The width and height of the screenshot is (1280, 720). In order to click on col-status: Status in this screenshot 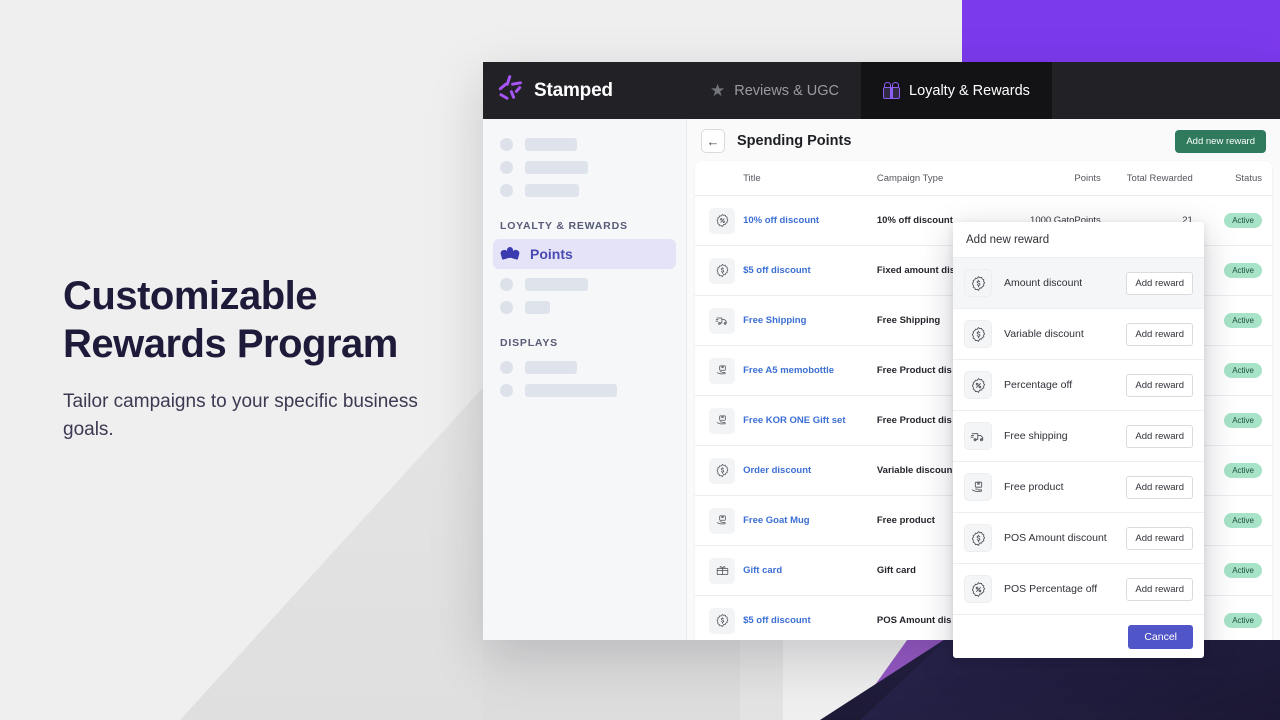, I will do `click(1235, 178)`.